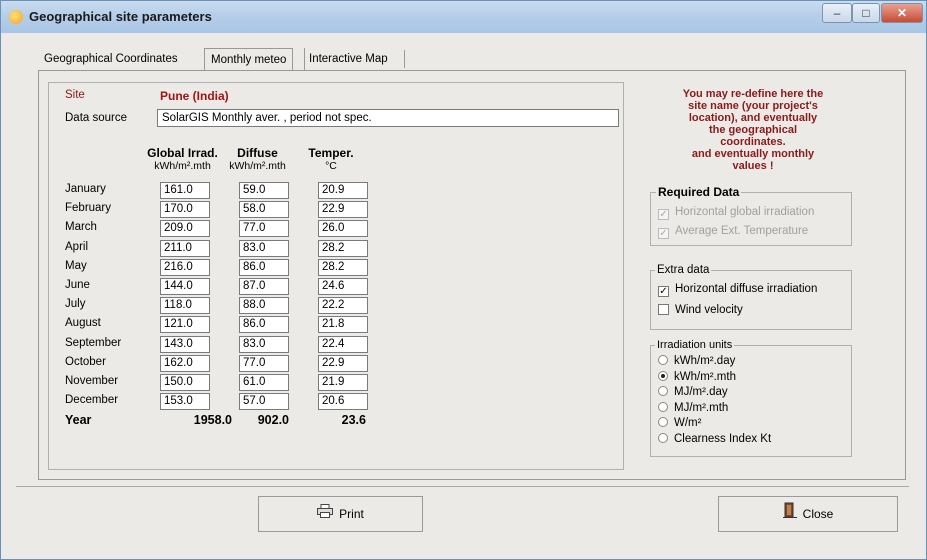 The image size is (927, 560). What do you see at coordinates (902, 13) in the screenshot?
I see `window-close-button: ✕` at bounding box center [902, 13].